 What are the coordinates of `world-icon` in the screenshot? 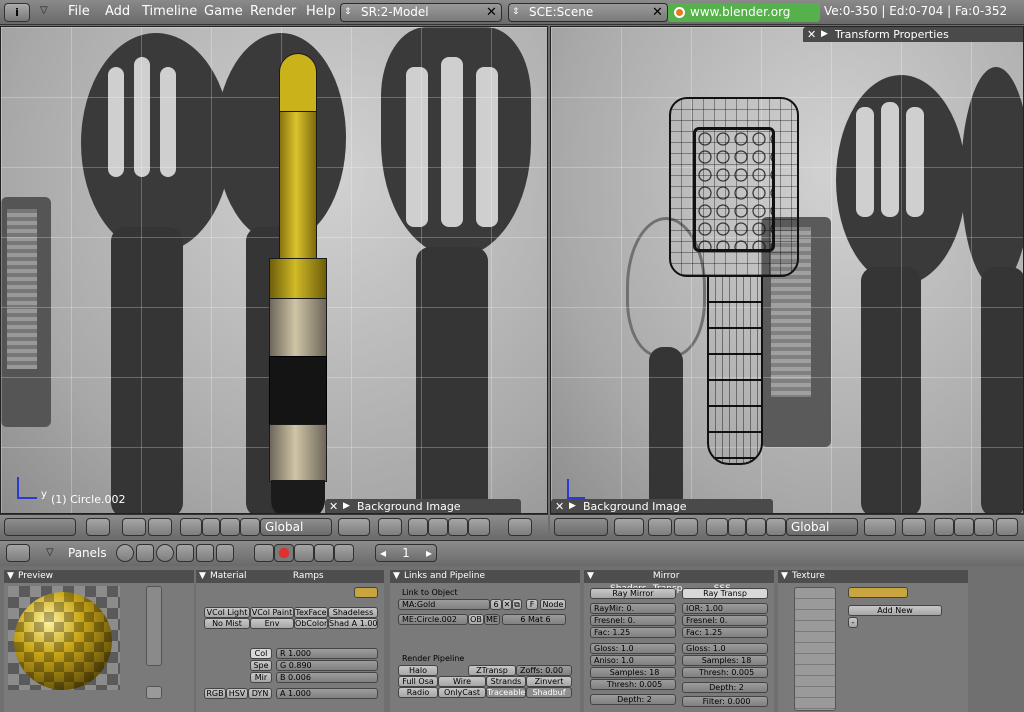 It's located at (344, 553).